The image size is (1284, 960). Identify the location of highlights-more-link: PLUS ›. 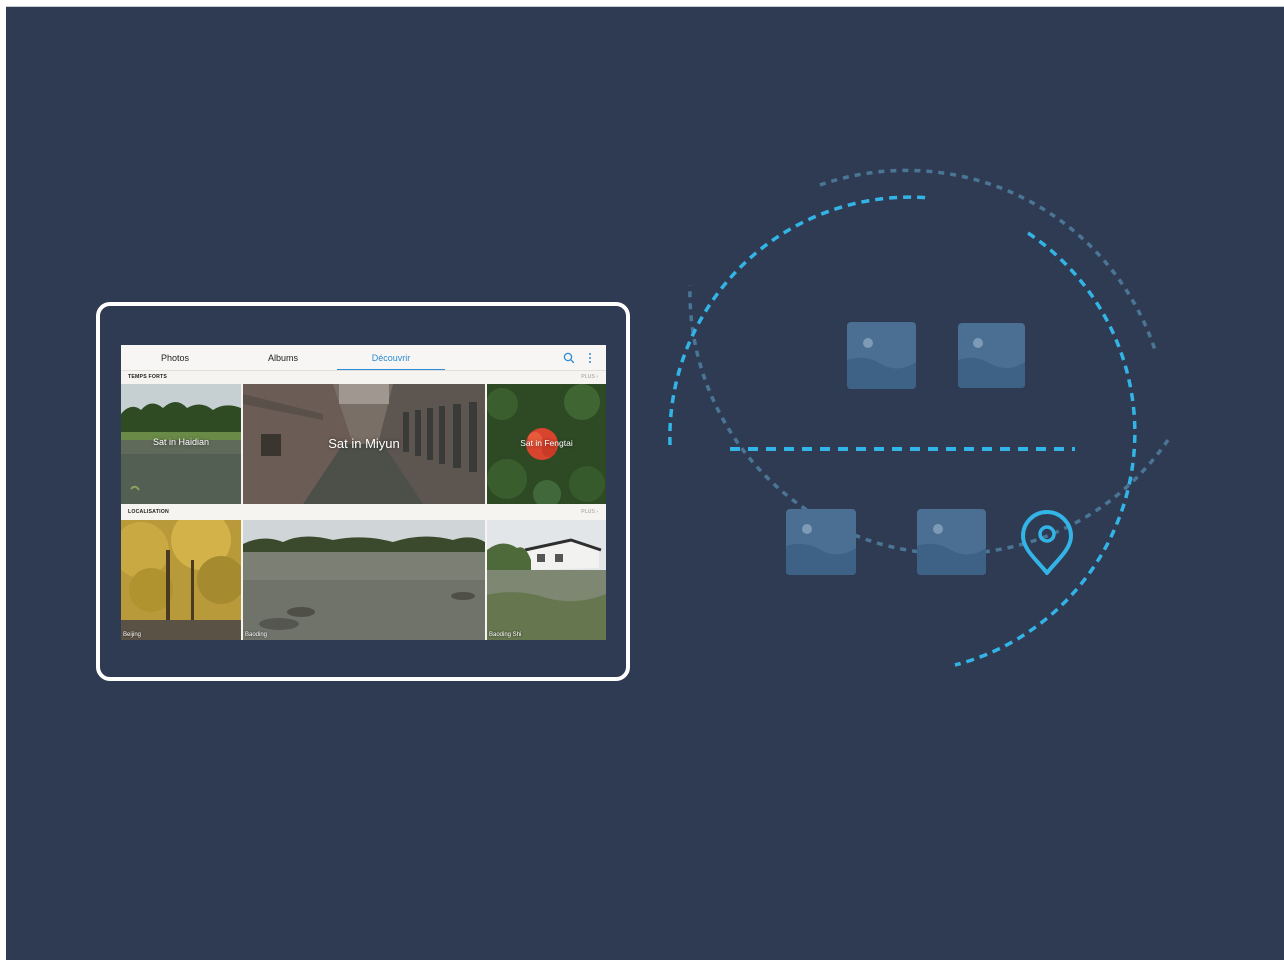
(589, 377).